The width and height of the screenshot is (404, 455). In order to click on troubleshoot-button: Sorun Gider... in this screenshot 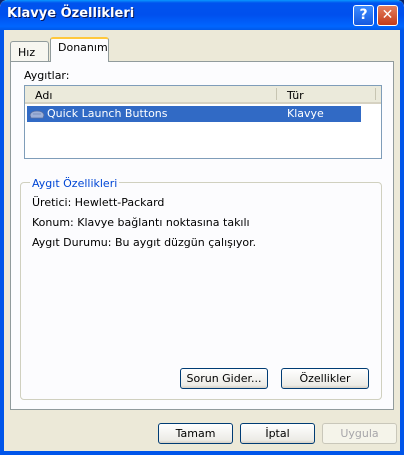, I will do `click(224, 378)`.